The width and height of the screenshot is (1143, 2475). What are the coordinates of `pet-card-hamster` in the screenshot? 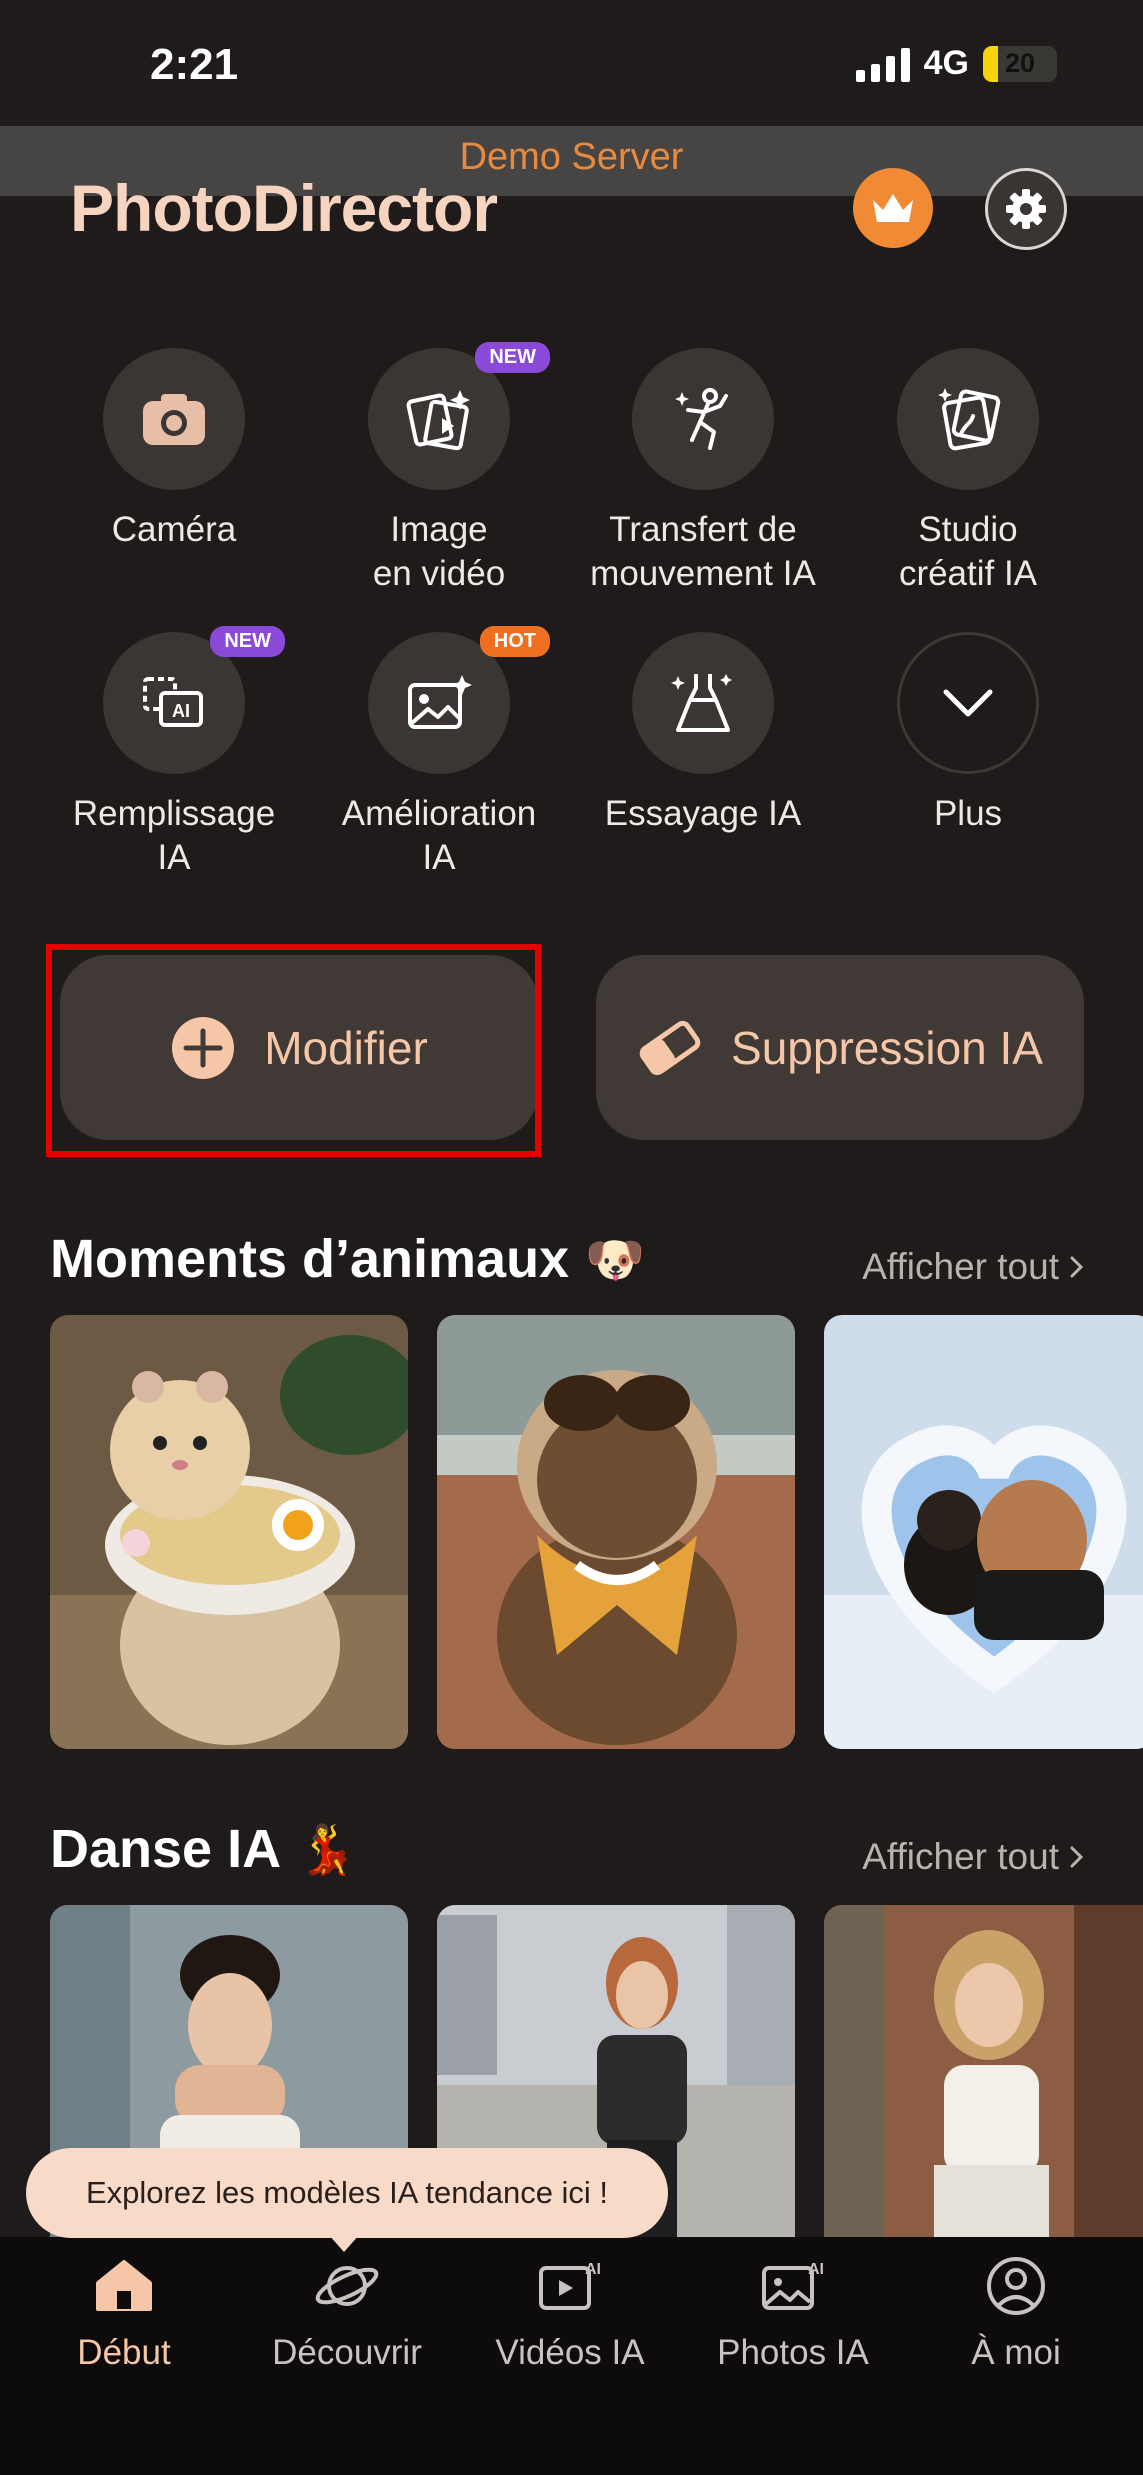 It's located at (229, 1532).